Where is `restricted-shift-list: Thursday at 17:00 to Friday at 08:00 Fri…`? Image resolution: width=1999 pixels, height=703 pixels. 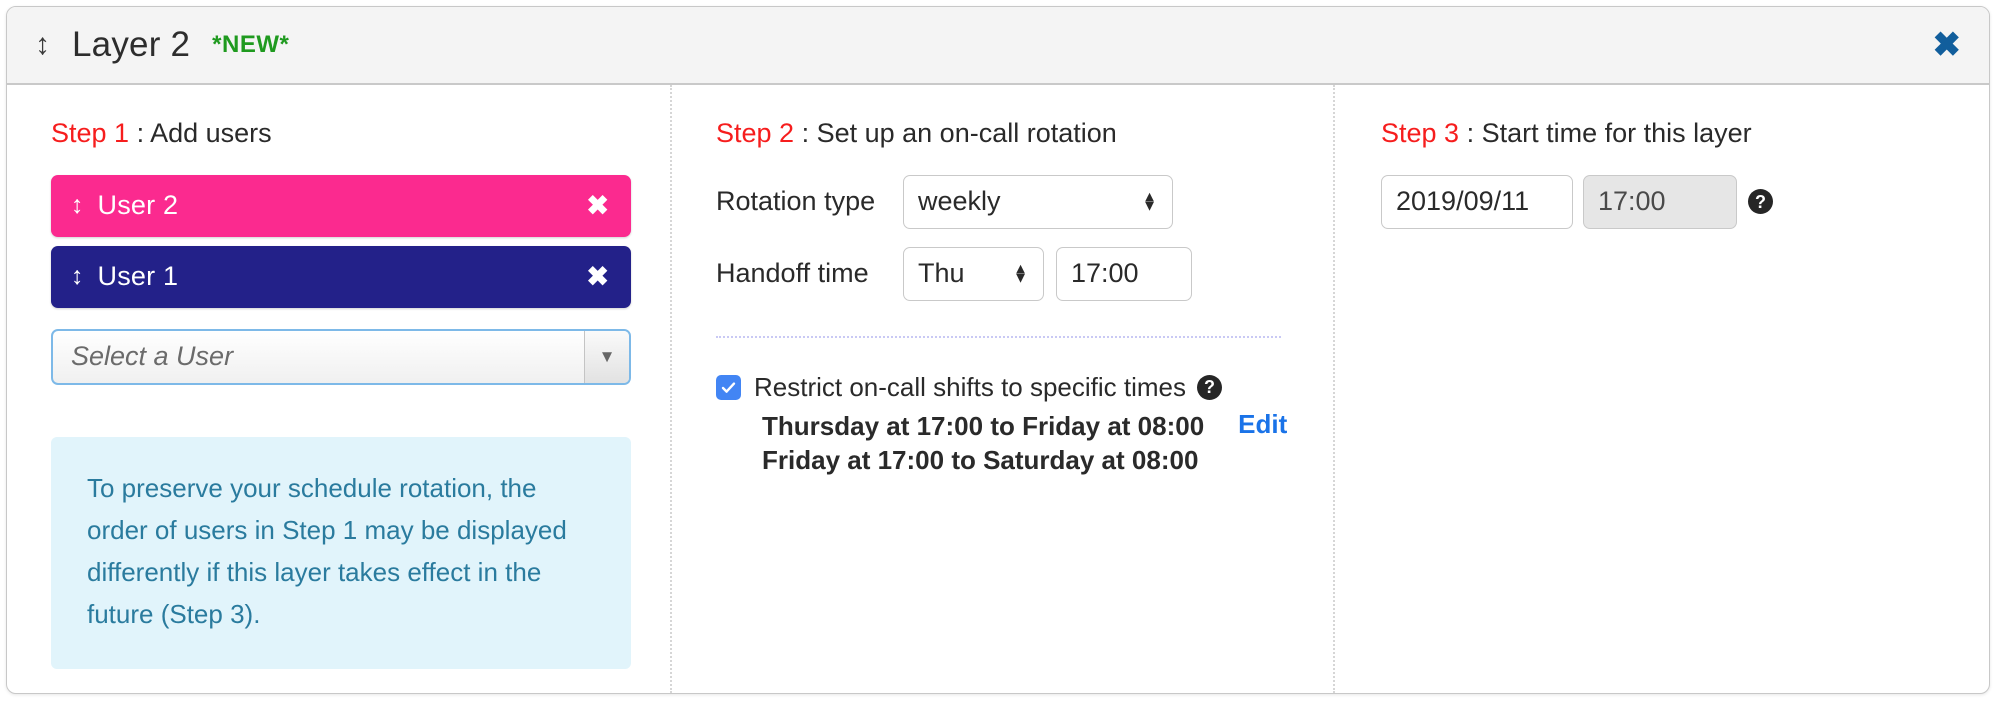 restricted-shift-list: Thursday at 17:00 to Friday at 08:00 Fri… is located at coordinates (1009, 443).